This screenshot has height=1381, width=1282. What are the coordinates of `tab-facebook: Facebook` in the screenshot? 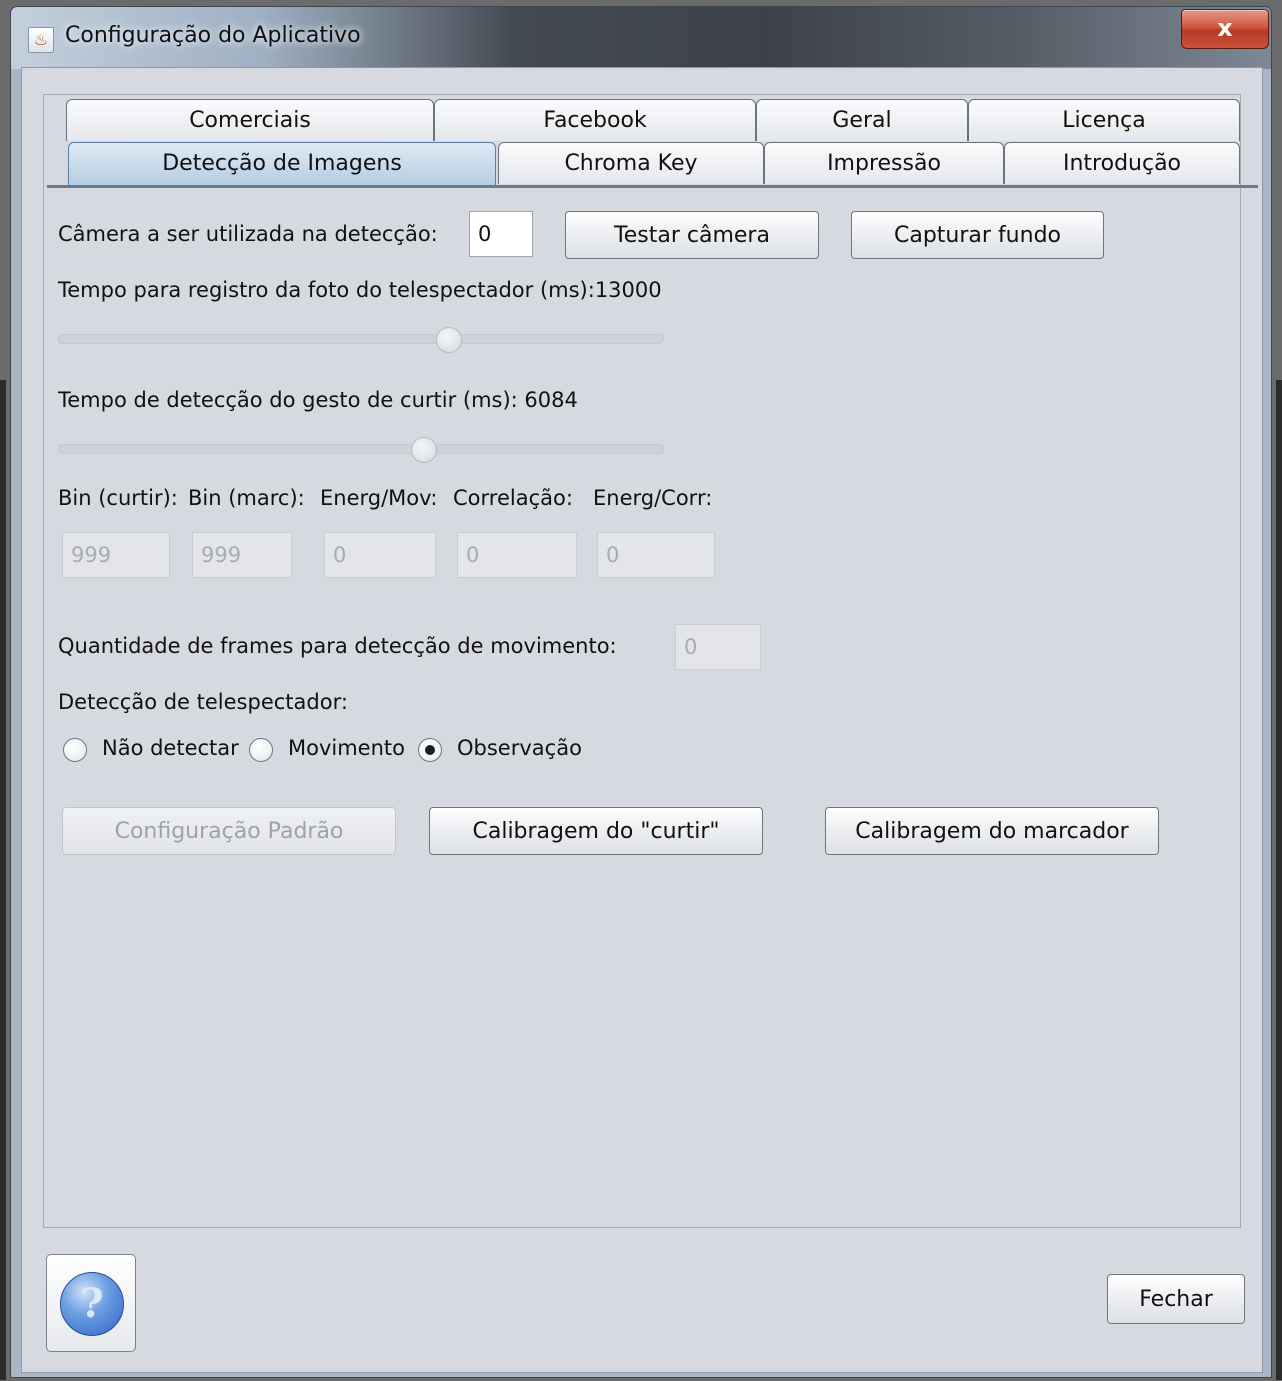 It's located at (595, 120).